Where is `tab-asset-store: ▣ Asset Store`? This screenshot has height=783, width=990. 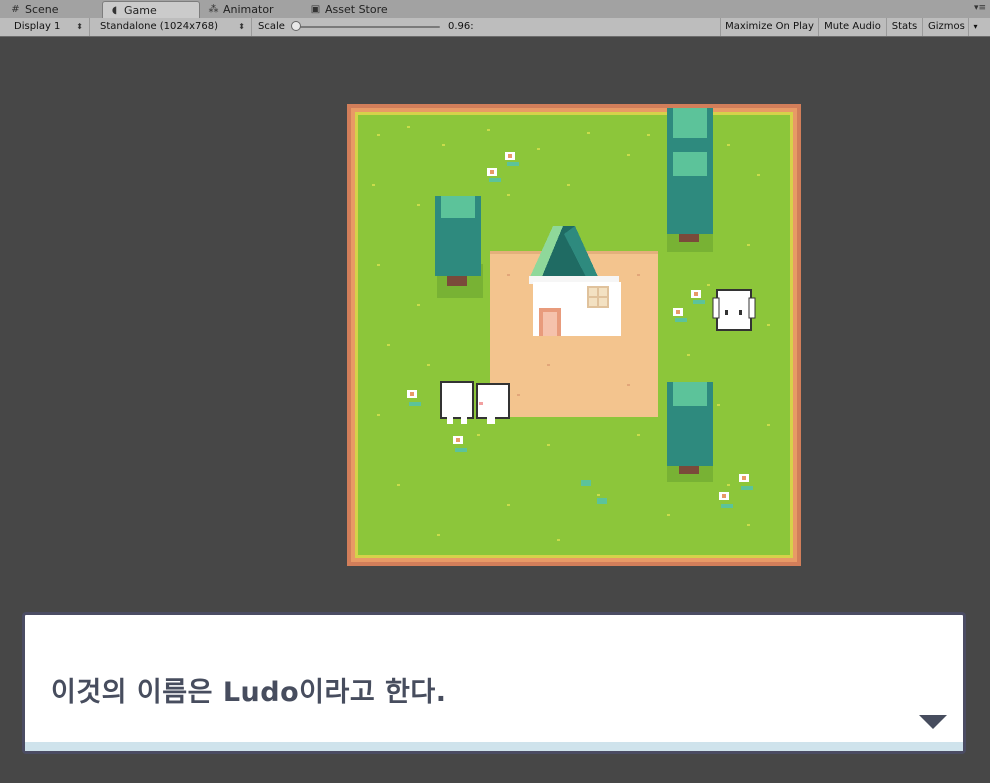
tab-asset-store: ▣ Asset Store is located at coordinates (359, 9).